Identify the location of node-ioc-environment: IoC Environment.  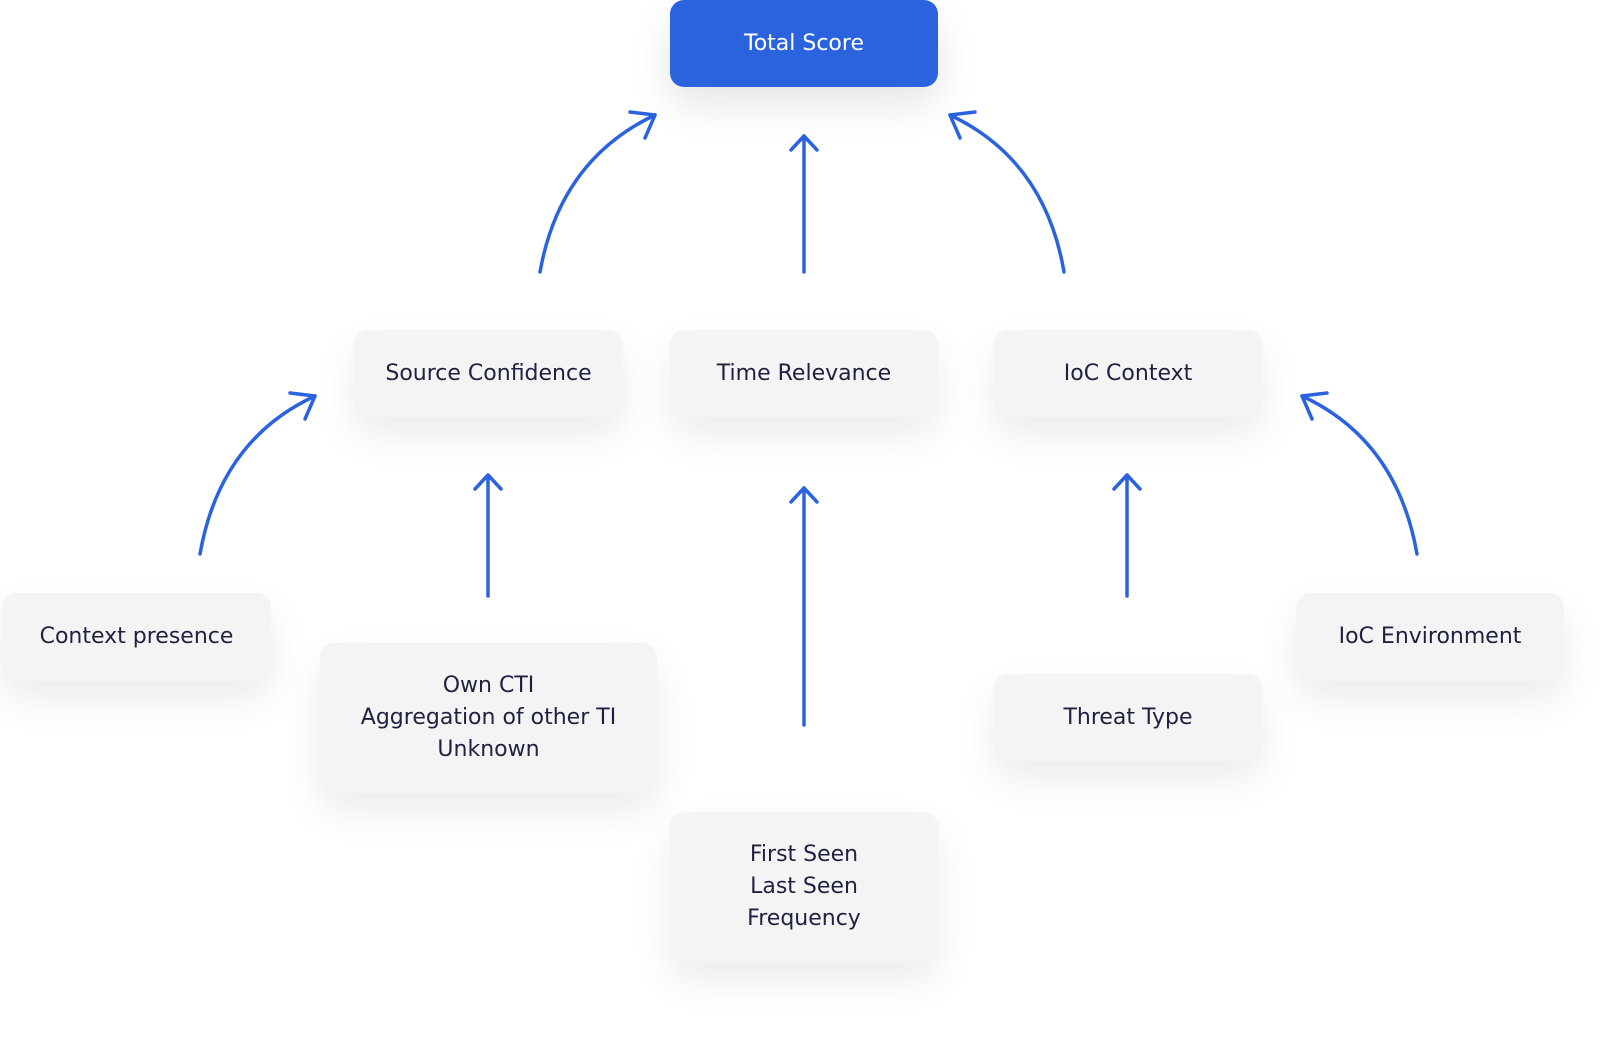
(1430, 637).